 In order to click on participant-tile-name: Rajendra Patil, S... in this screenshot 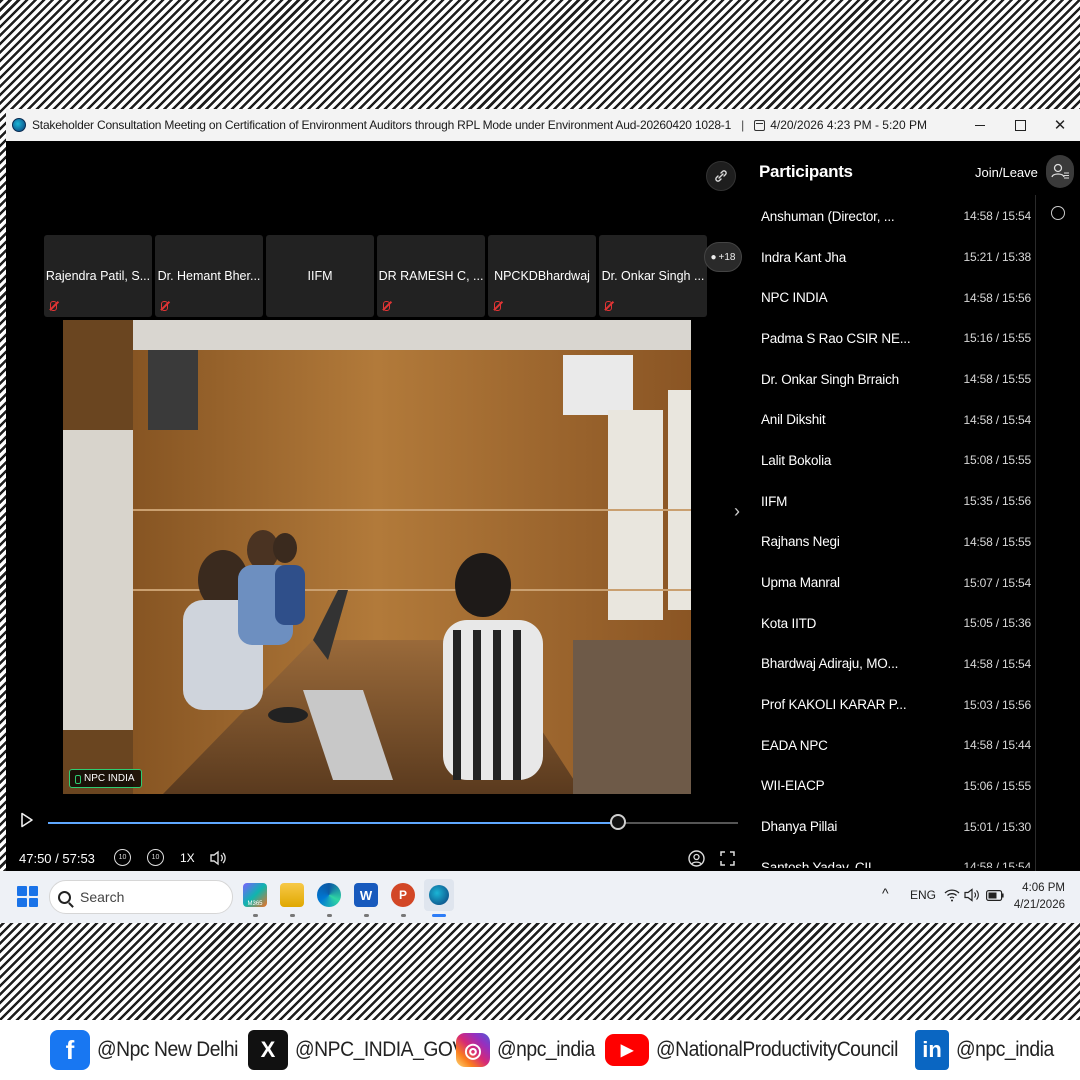, I will do `click(98, 276)`.